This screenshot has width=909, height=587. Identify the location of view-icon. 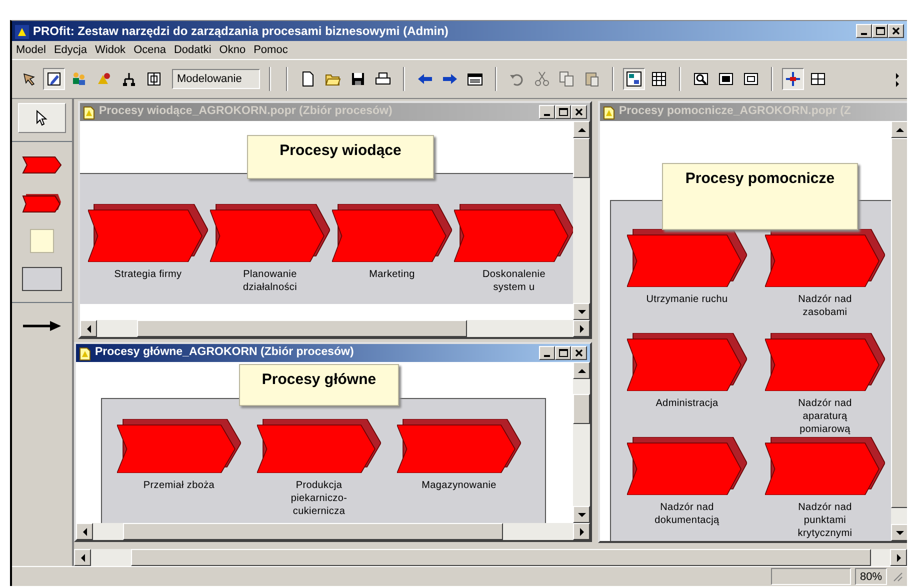
(634, 79).